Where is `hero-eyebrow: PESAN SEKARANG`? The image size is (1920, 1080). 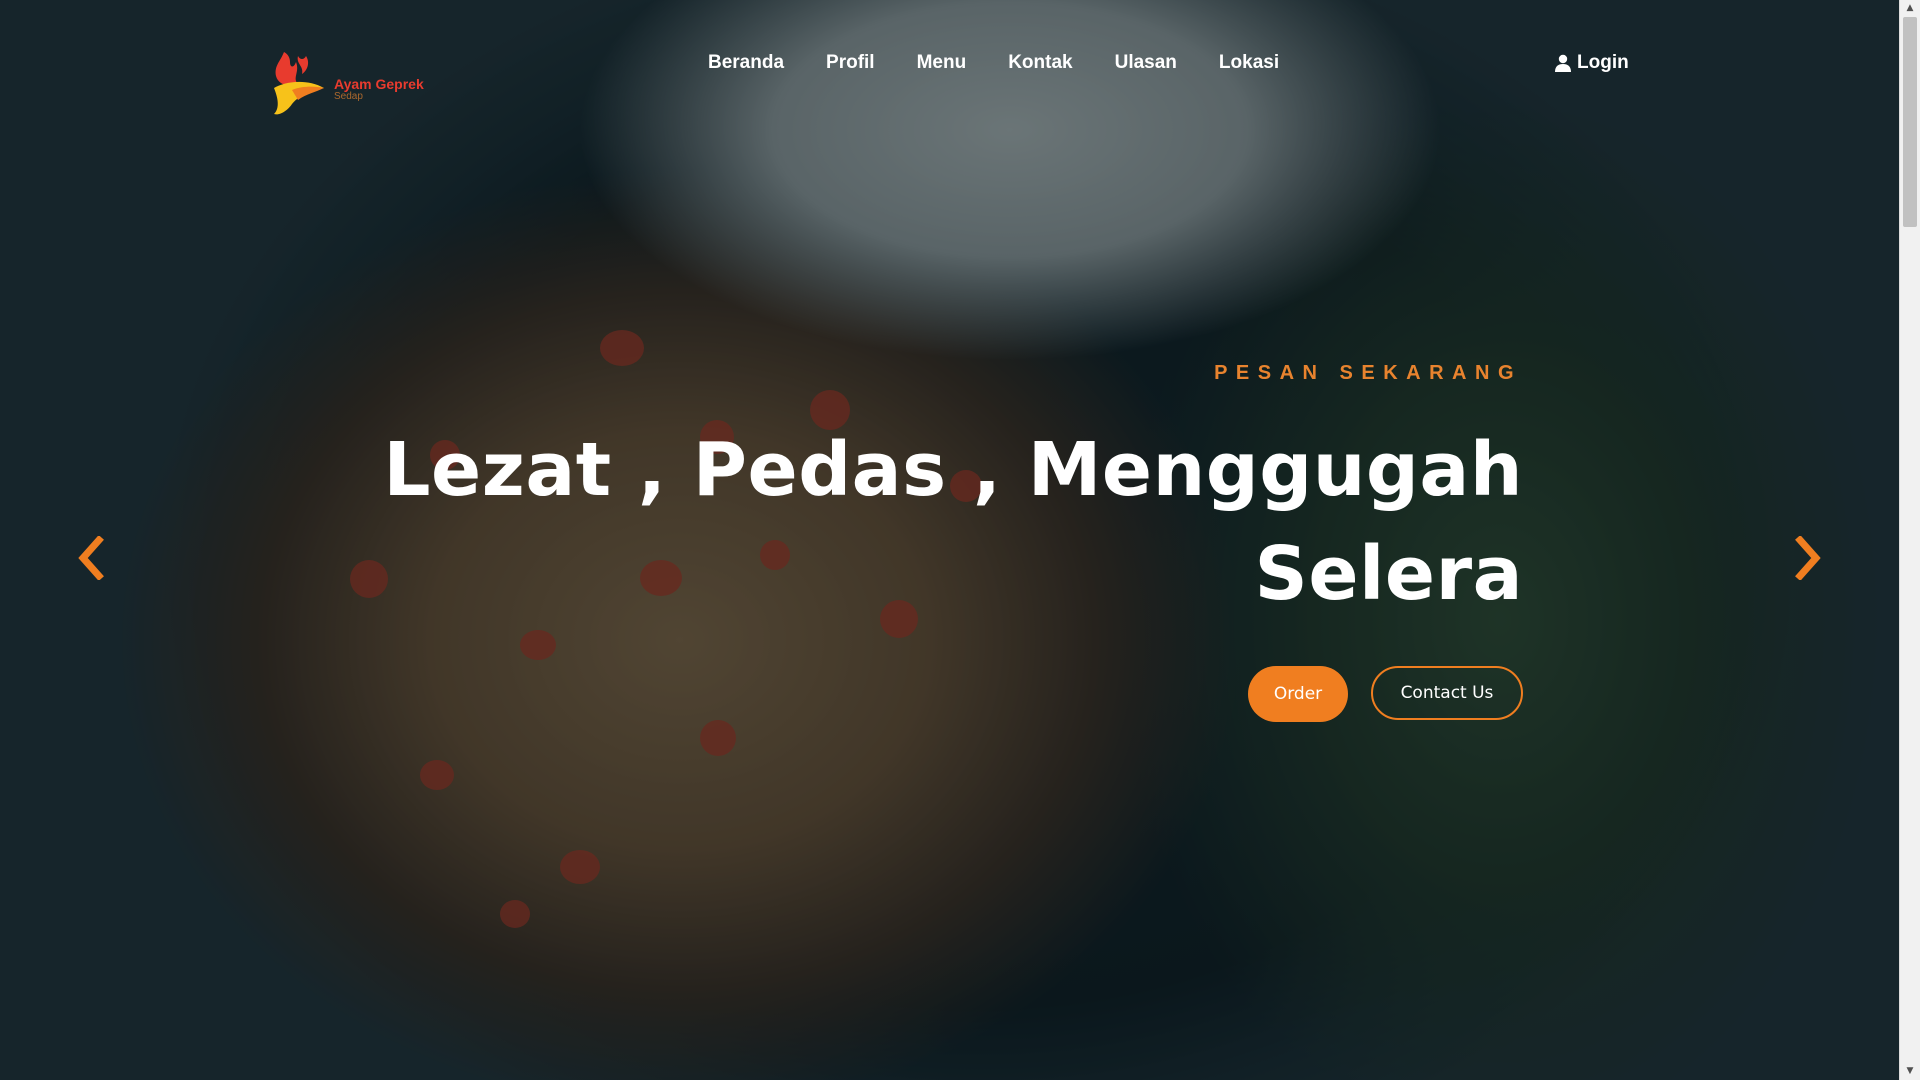 hero-eyebrow: PESAN SEKARANG is located at coordinates (1368, 373).